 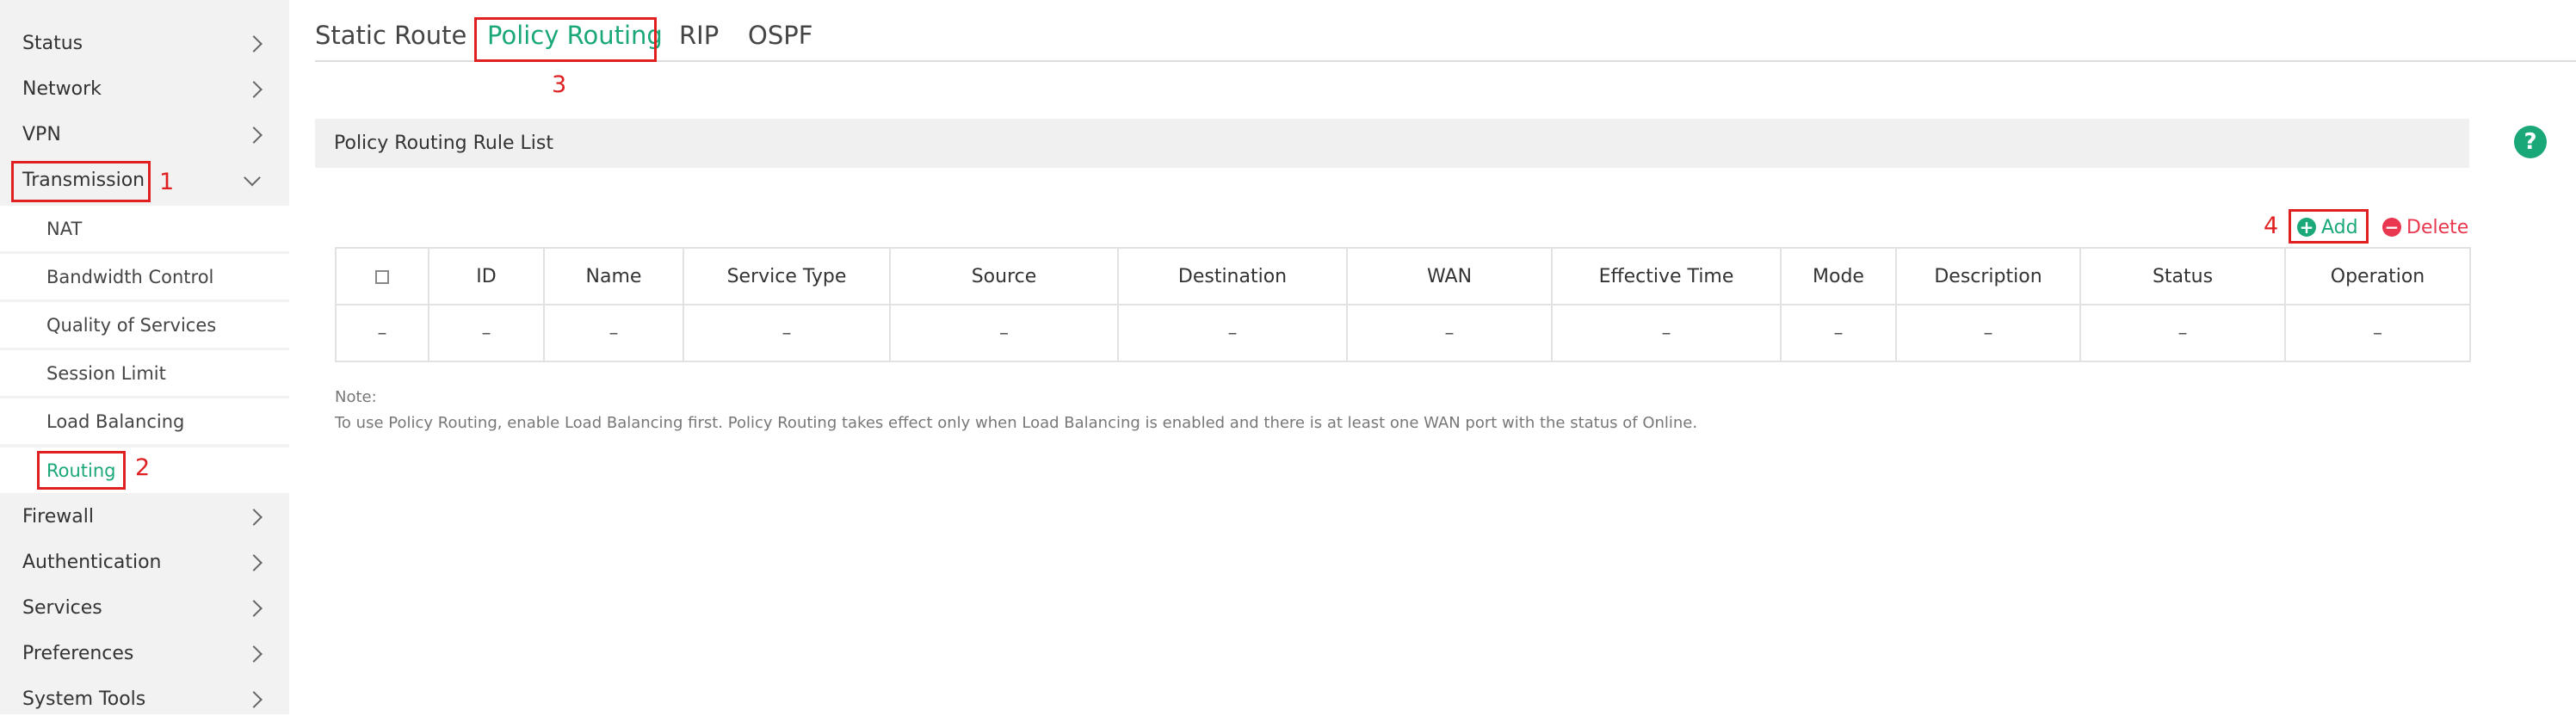 I want to click on sidebar-subitem-session-limit: Session Limit, so click(x=144, y=373).